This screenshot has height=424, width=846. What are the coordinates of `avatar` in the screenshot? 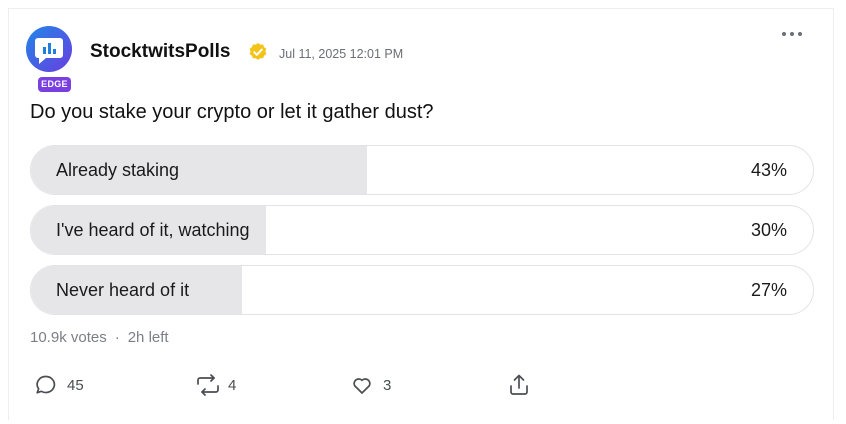 It's located at (49, 49).